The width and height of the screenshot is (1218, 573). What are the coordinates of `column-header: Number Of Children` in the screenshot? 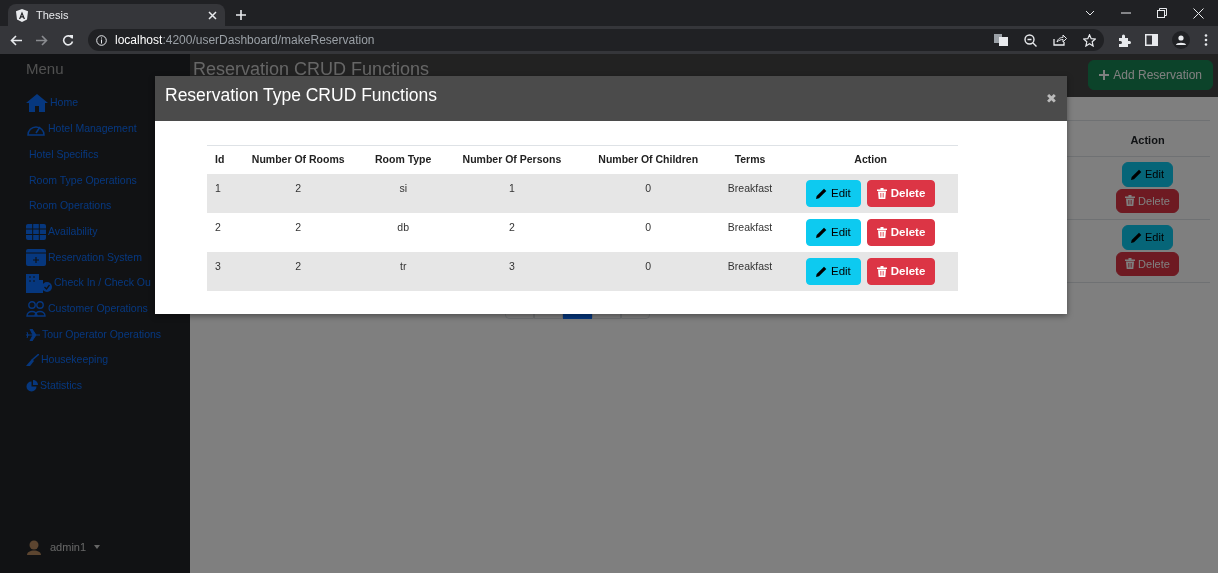 It's located at (648, 159).